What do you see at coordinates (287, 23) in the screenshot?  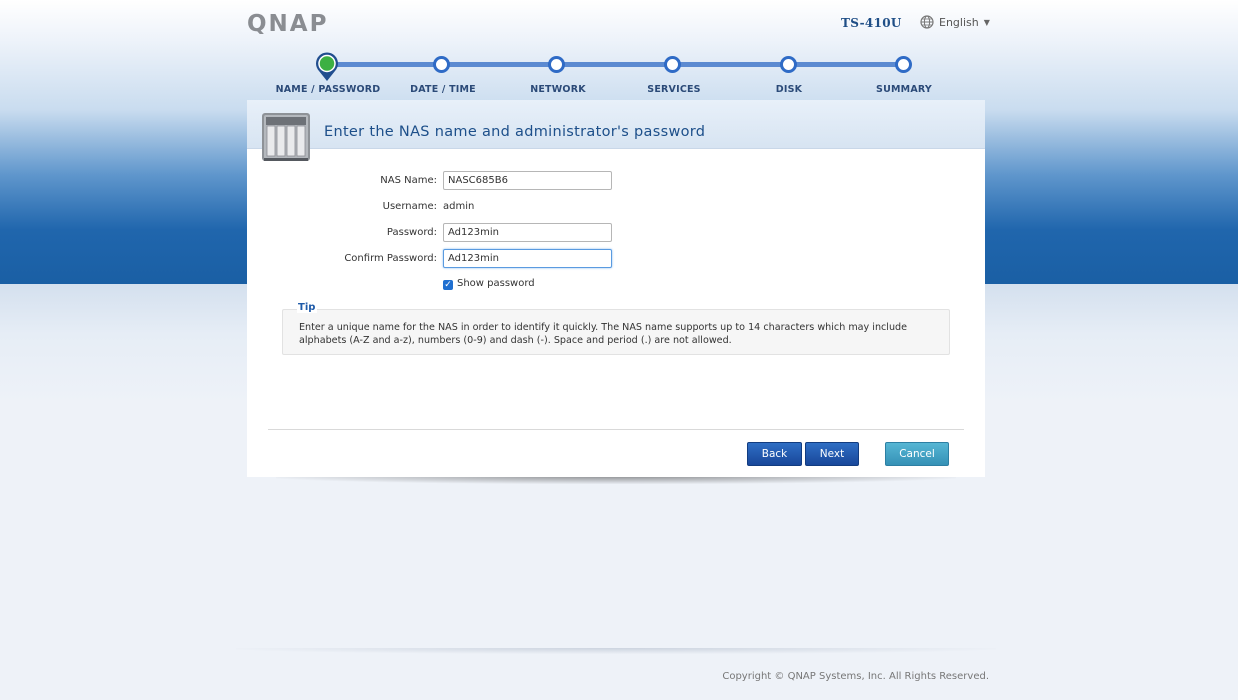 I see `logo-text: QNAP` at bounding box center [287, 23].